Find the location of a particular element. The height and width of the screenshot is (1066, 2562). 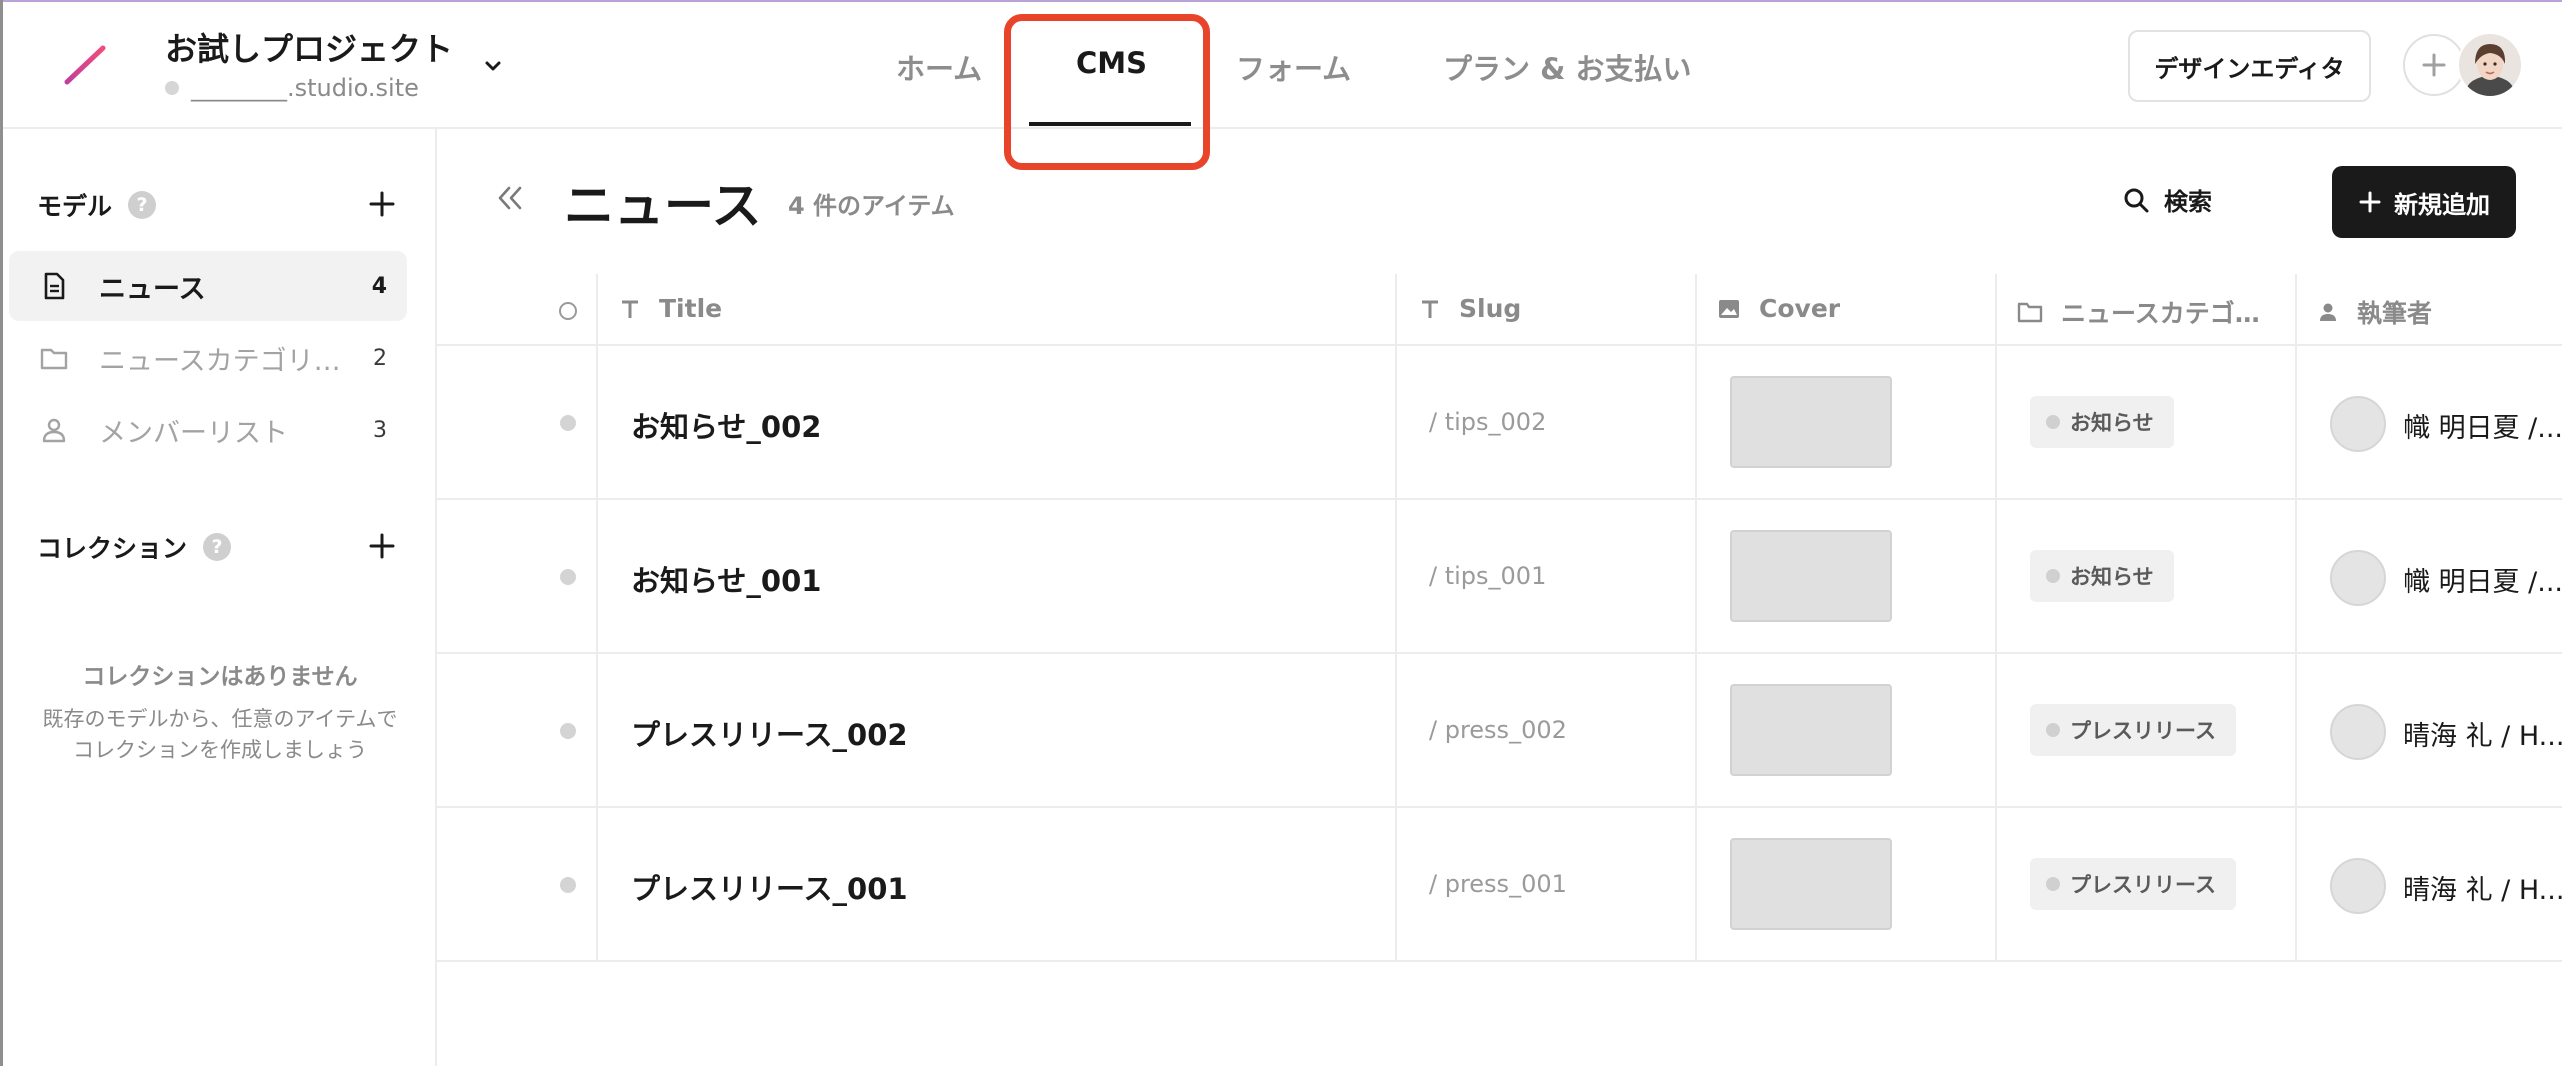

column-header-label: Title is located at coordinates (691, 308).